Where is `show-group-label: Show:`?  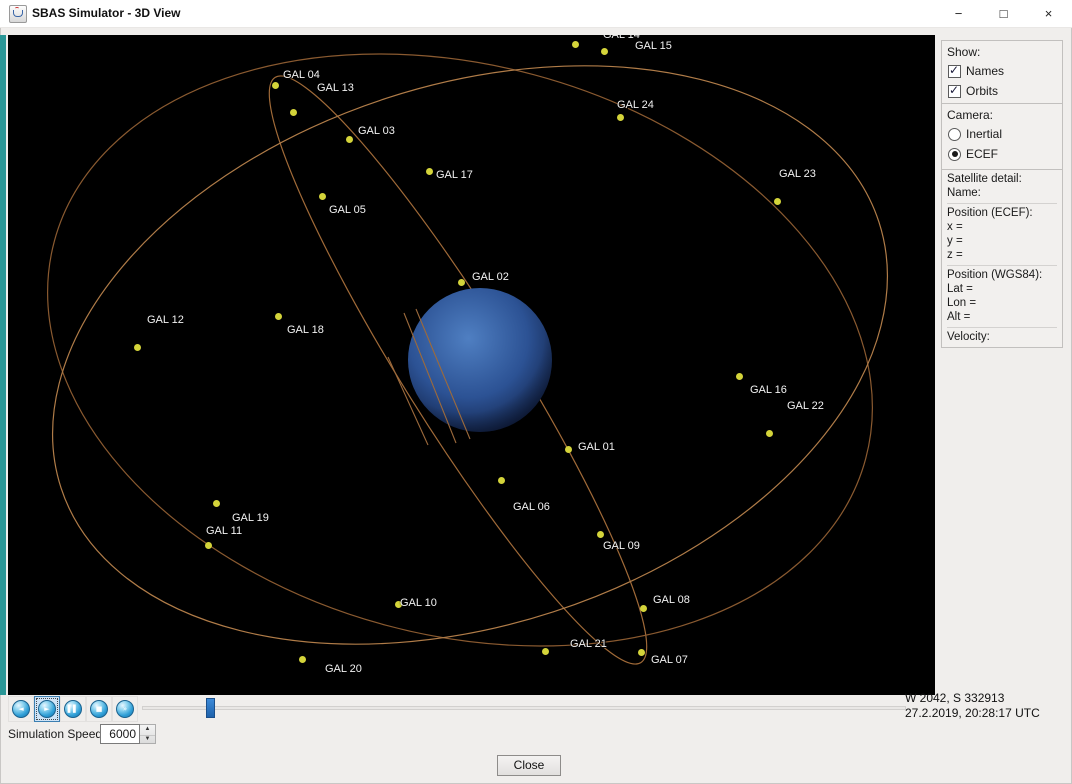 show-group-label: Show: is located at coordinates (964, 52).